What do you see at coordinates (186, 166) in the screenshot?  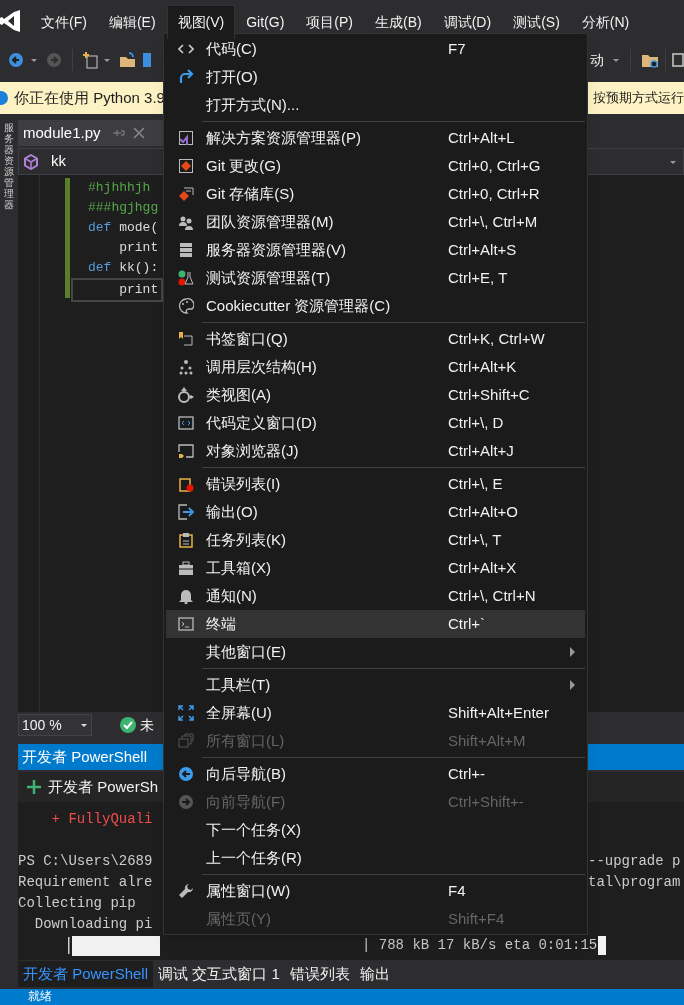 I see `git-changes-icon` at bounding box center [186, 166].